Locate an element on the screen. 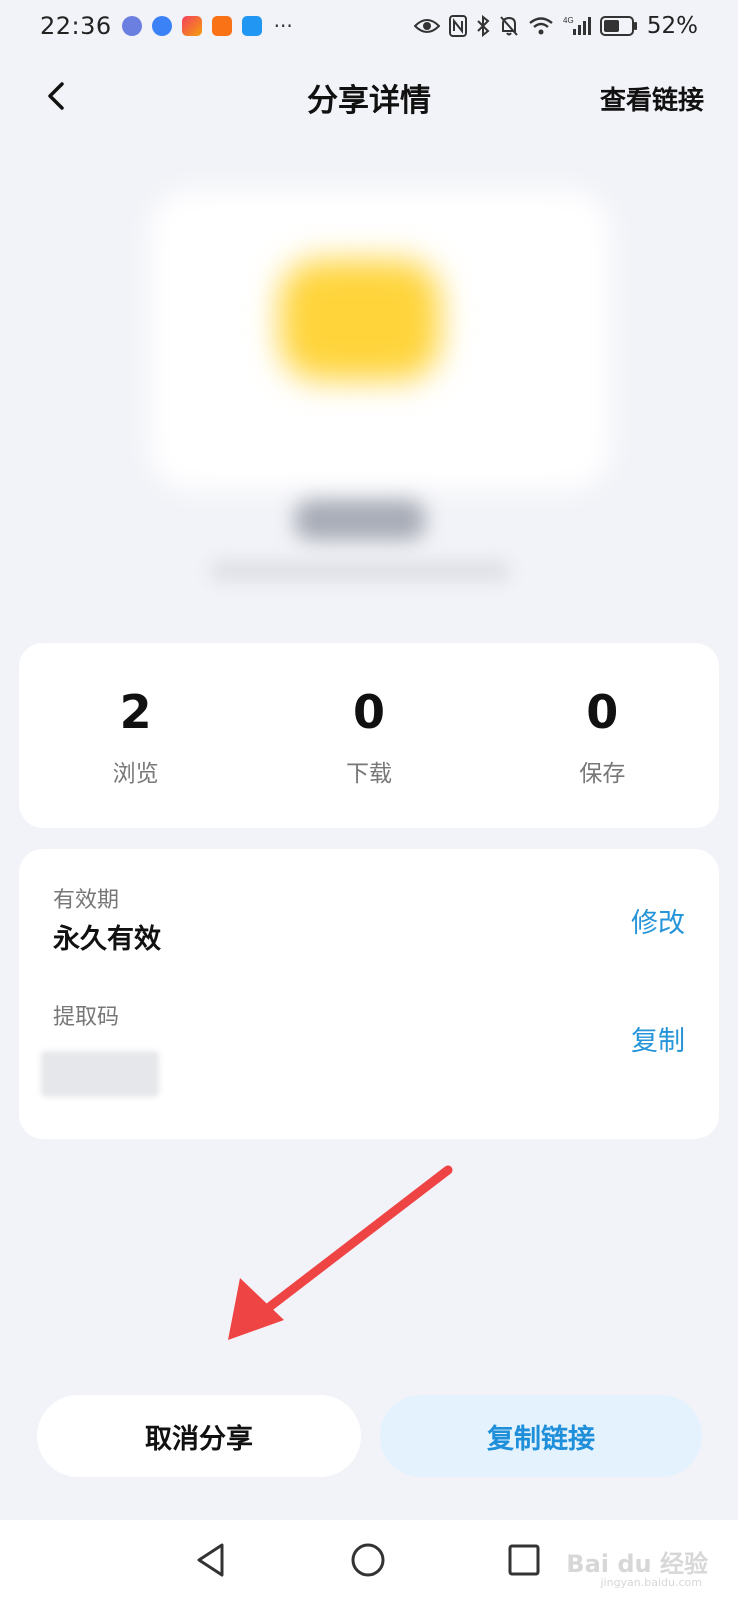 The height and width of the screenshot is (1600, 738). back-button is located at coordinates (56, 96).